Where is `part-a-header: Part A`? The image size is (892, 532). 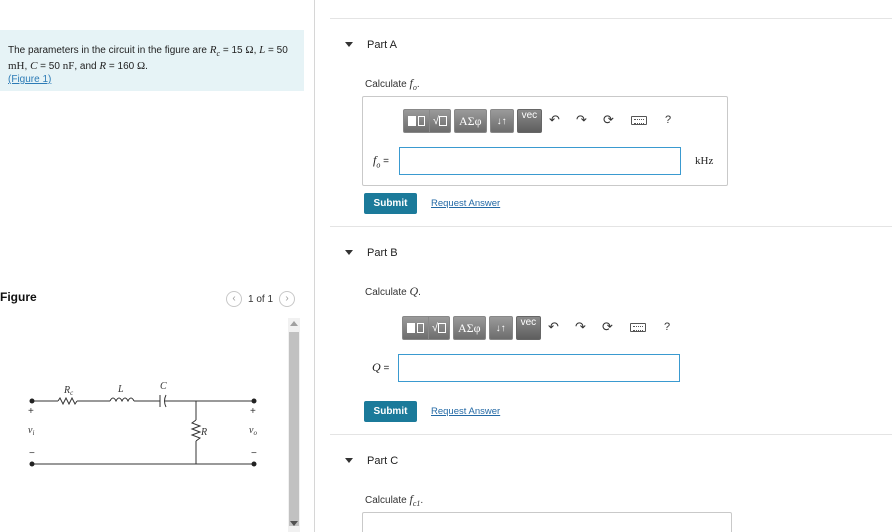 part-a-header: Part A is located at coordinates (611, 44).